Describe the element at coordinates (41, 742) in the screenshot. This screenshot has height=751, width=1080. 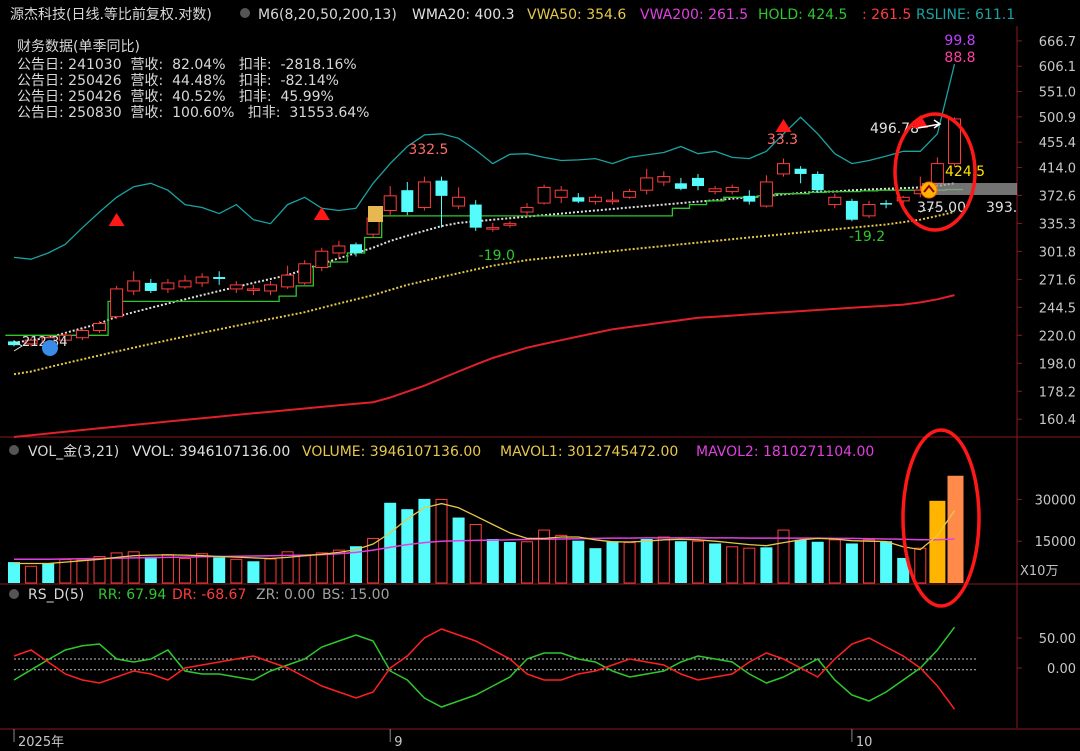
I see `x-tick-label: 2025年` at that location.